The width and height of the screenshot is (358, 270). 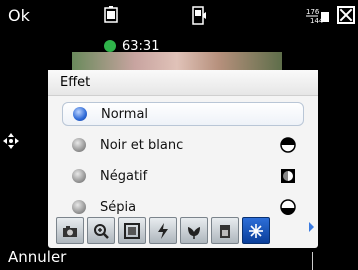 I want to click on effect-option-label: Négatif, so click(x=124, y=176).